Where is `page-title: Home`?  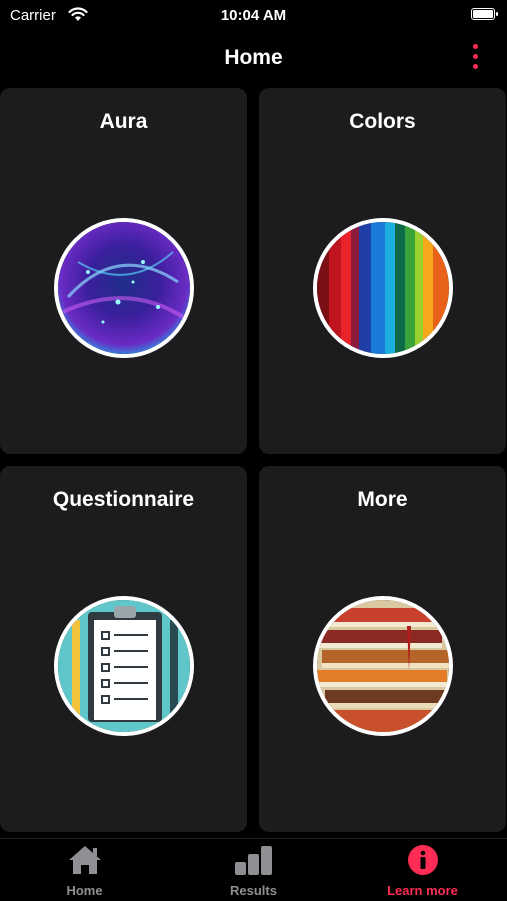 page-title: Home is located at coordinates (253, 57).